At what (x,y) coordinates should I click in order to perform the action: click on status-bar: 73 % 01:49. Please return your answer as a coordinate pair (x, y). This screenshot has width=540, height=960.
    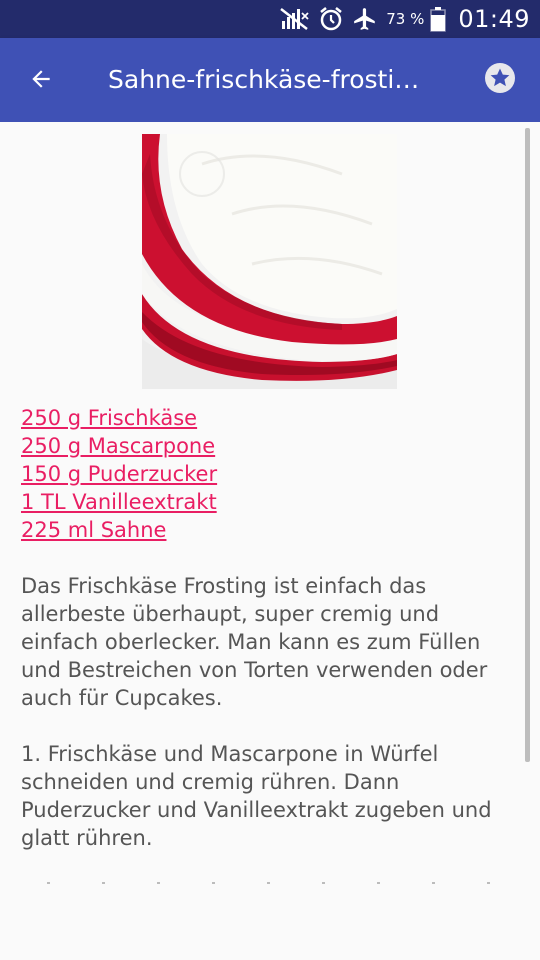
    Looking at the image, I should click on (270, 19).